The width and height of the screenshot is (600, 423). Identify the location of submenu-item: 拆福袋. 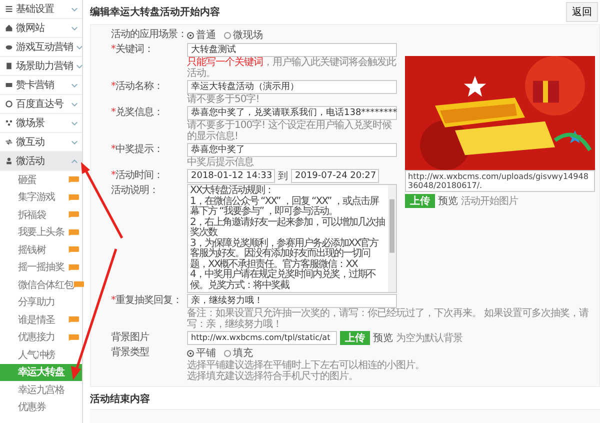
(41, 215).